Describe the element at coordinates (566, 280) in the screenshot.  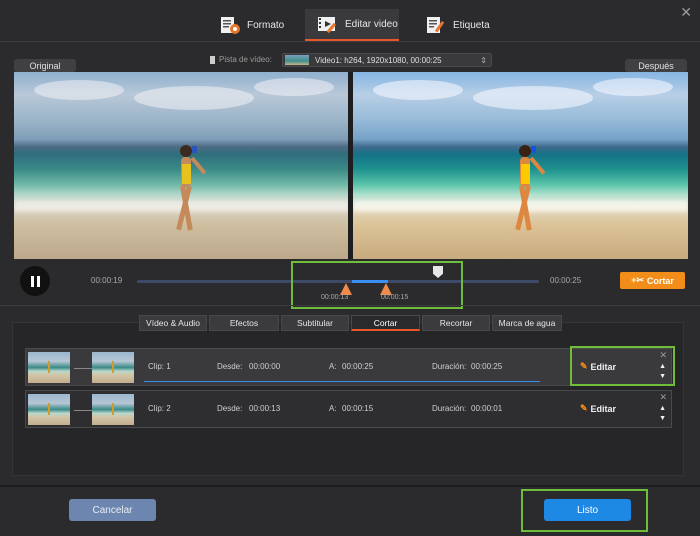
I see `total-time: 00:00:25` at that location.